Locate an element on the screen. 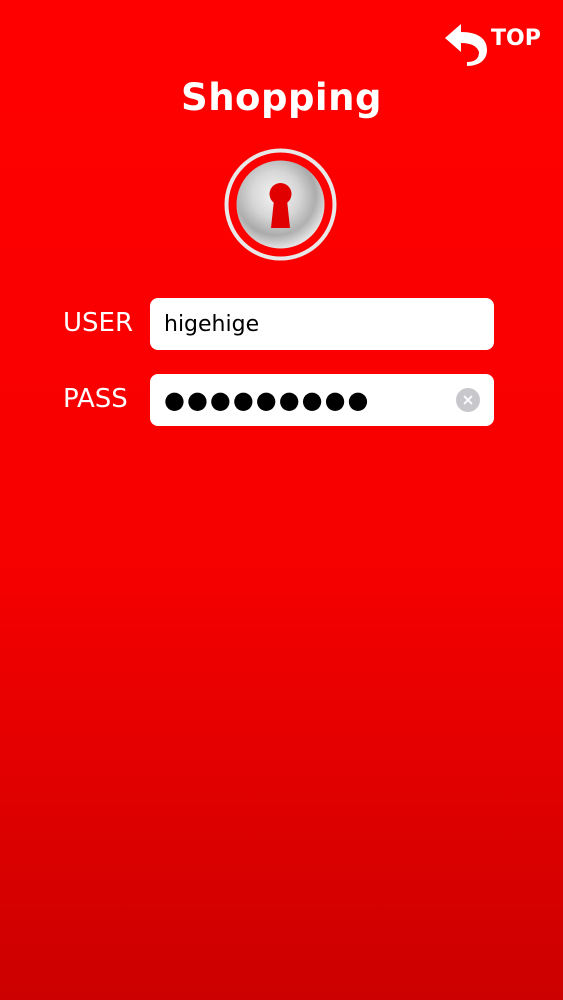  pass-field: ●●●●●●●●● is located at coordinates (322, 400).